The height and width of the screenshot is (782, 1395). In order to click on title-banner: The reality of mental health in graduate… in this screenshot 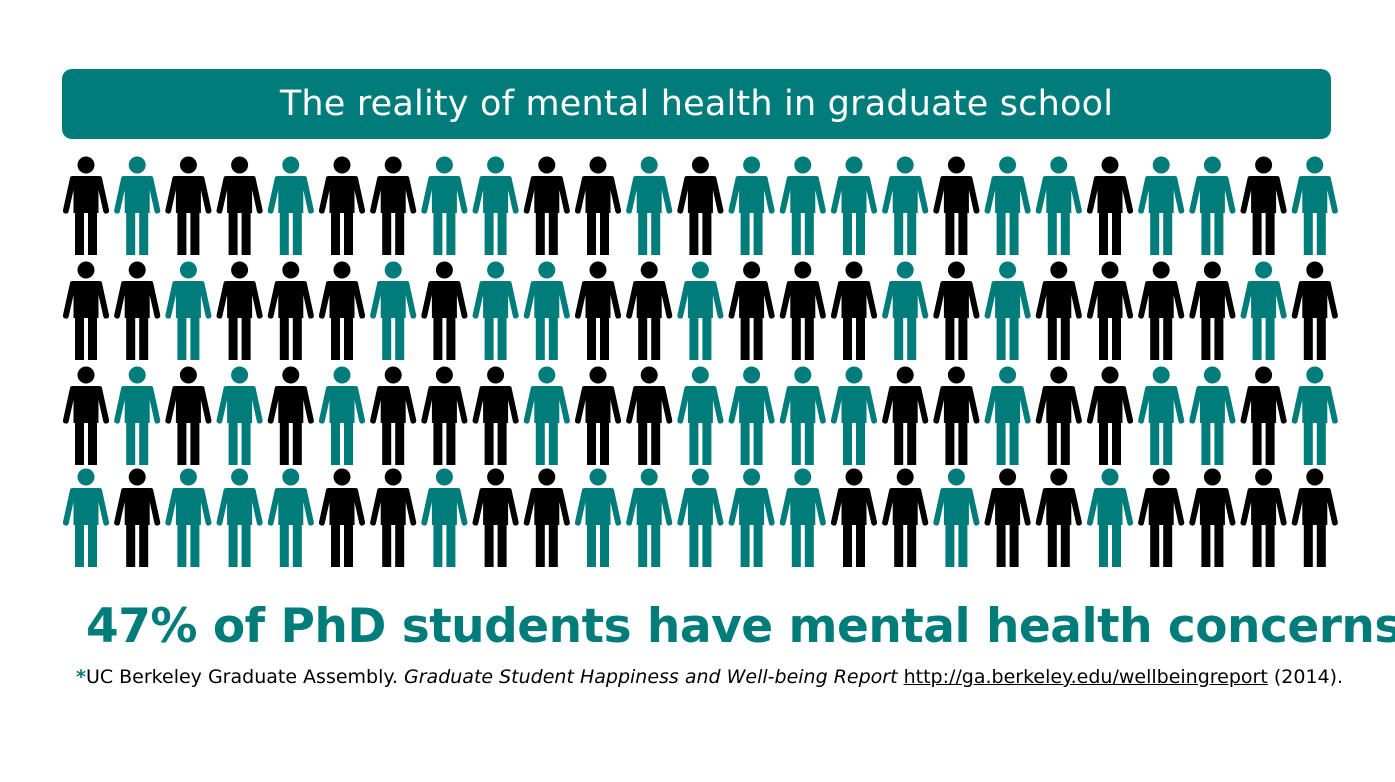, I will do `click(696, 104)`.